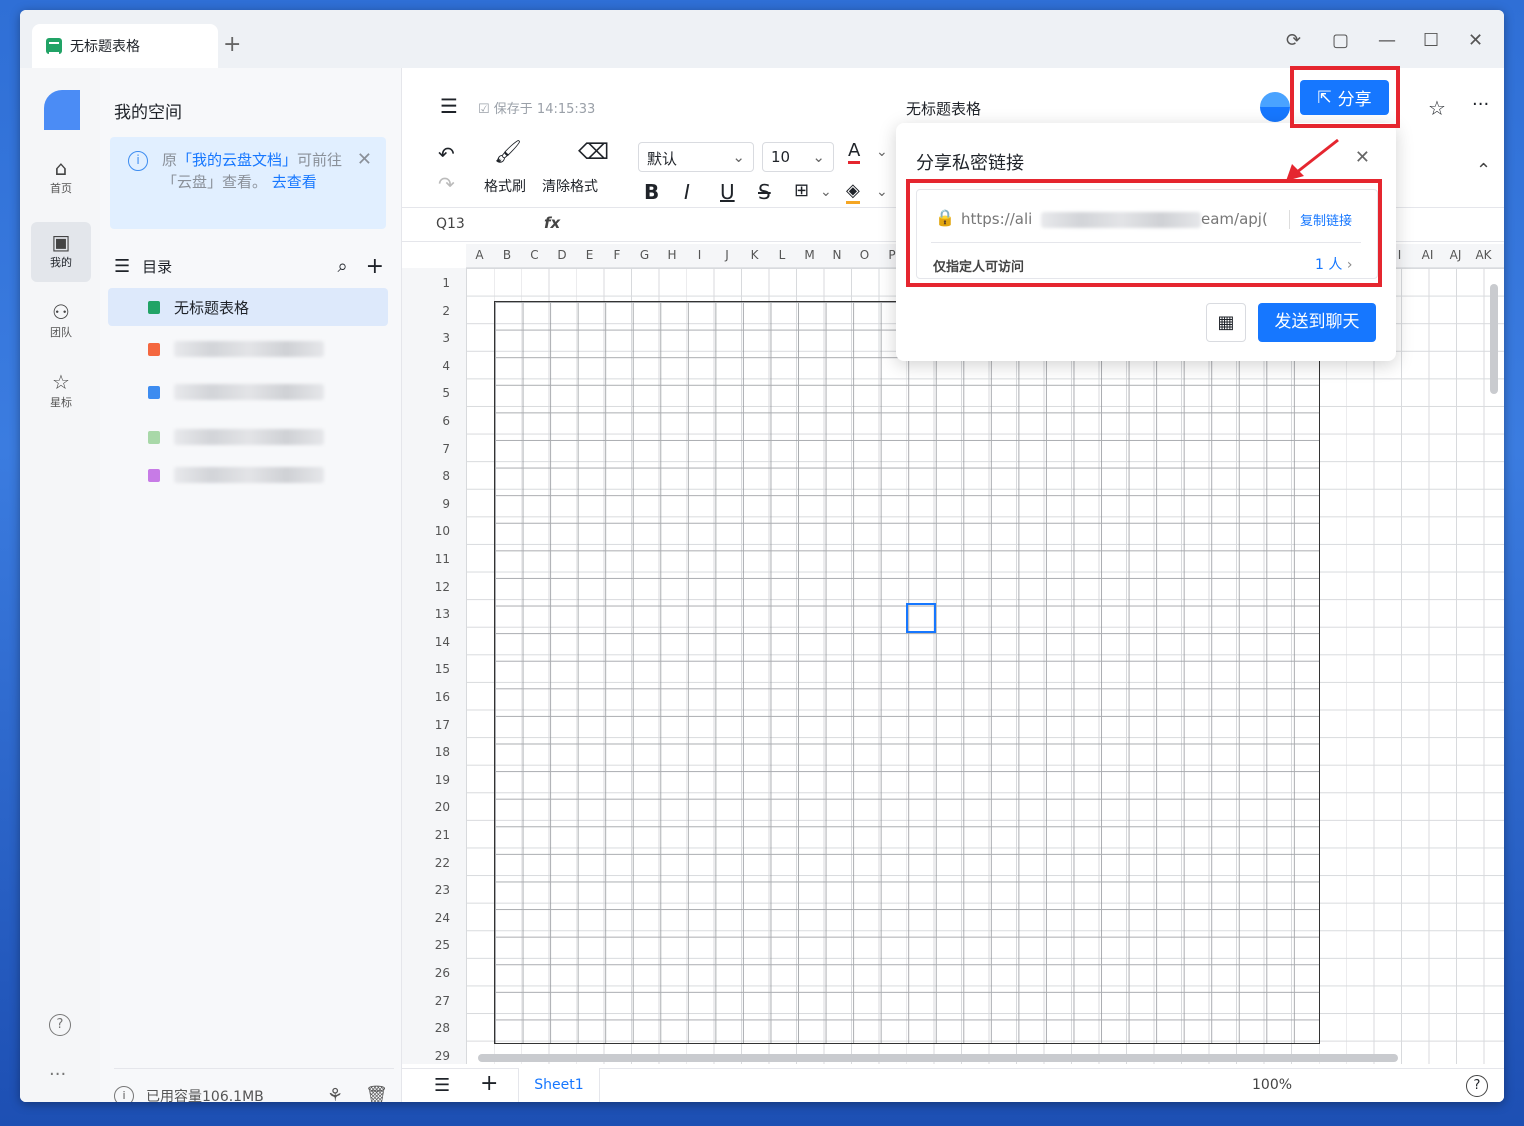 The image size is (1524, 1126). I want to click on zoom-value: 100%, so click(1272, 1085).